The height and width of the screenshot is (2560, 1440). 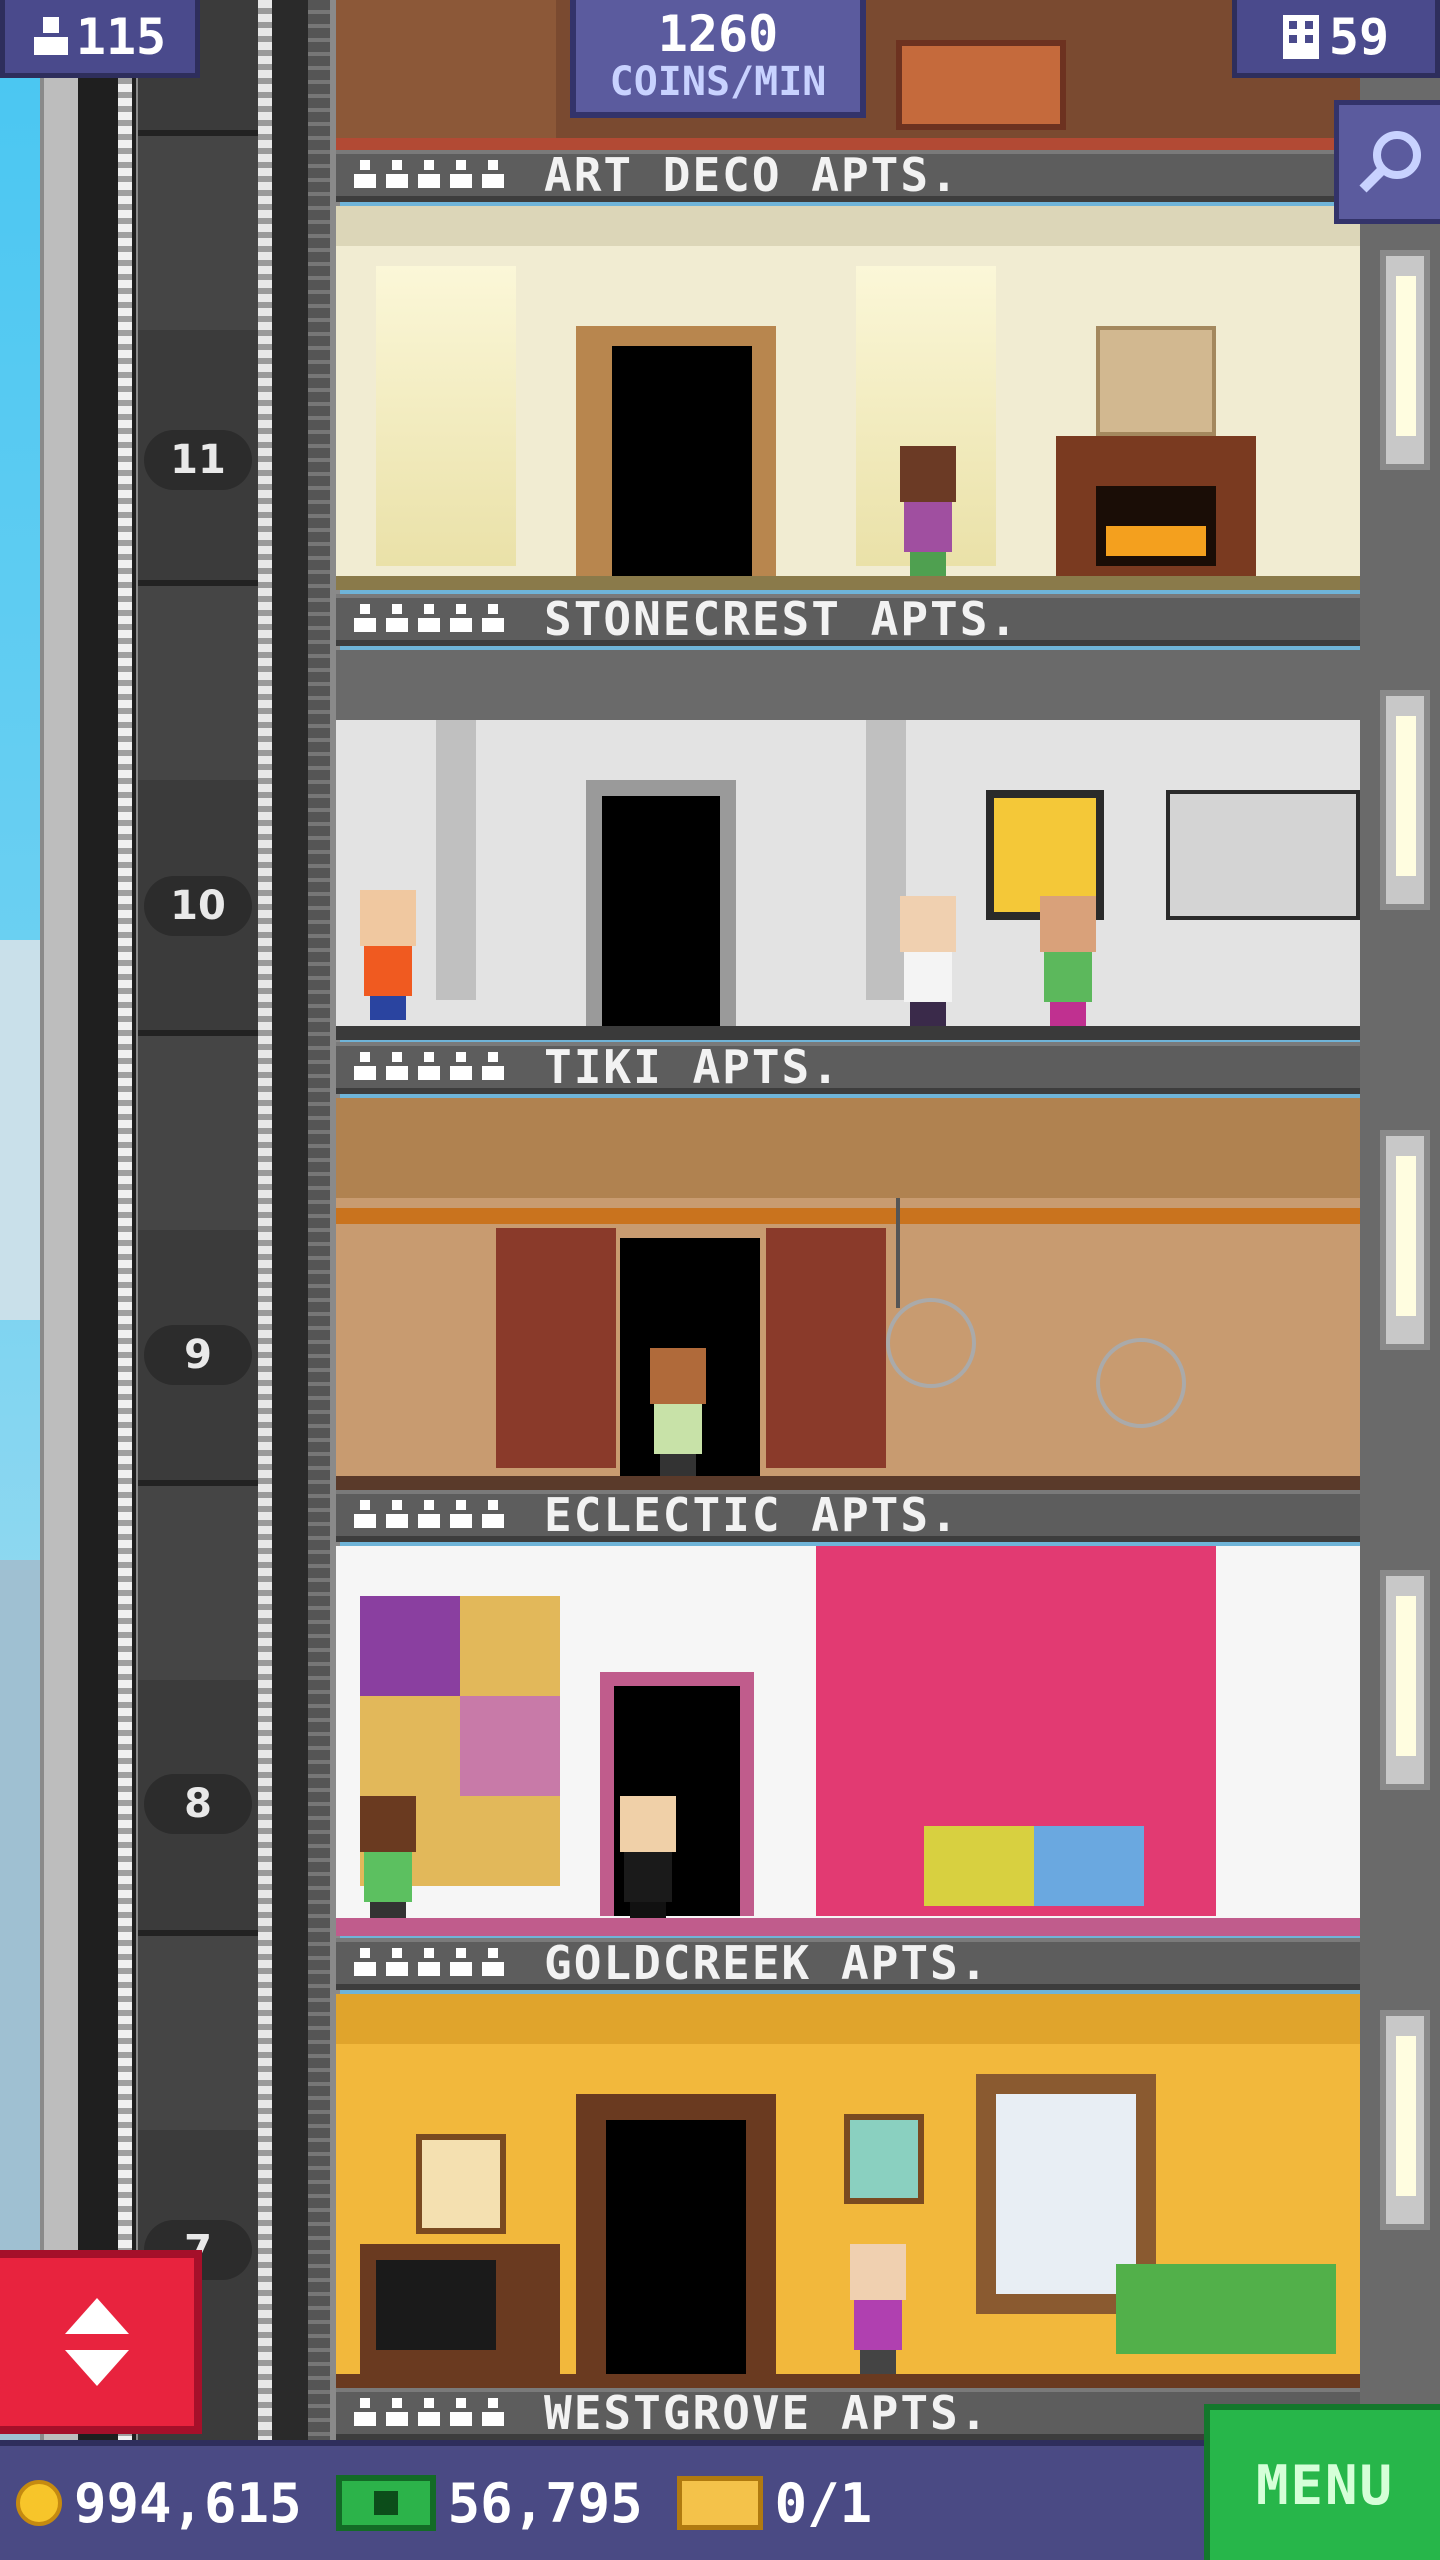 What do you see at coordinates (848, 1067) in the screenshot?
I see `floor-label-bar: TIKI APTS.` at bounding box center [848, 1067].